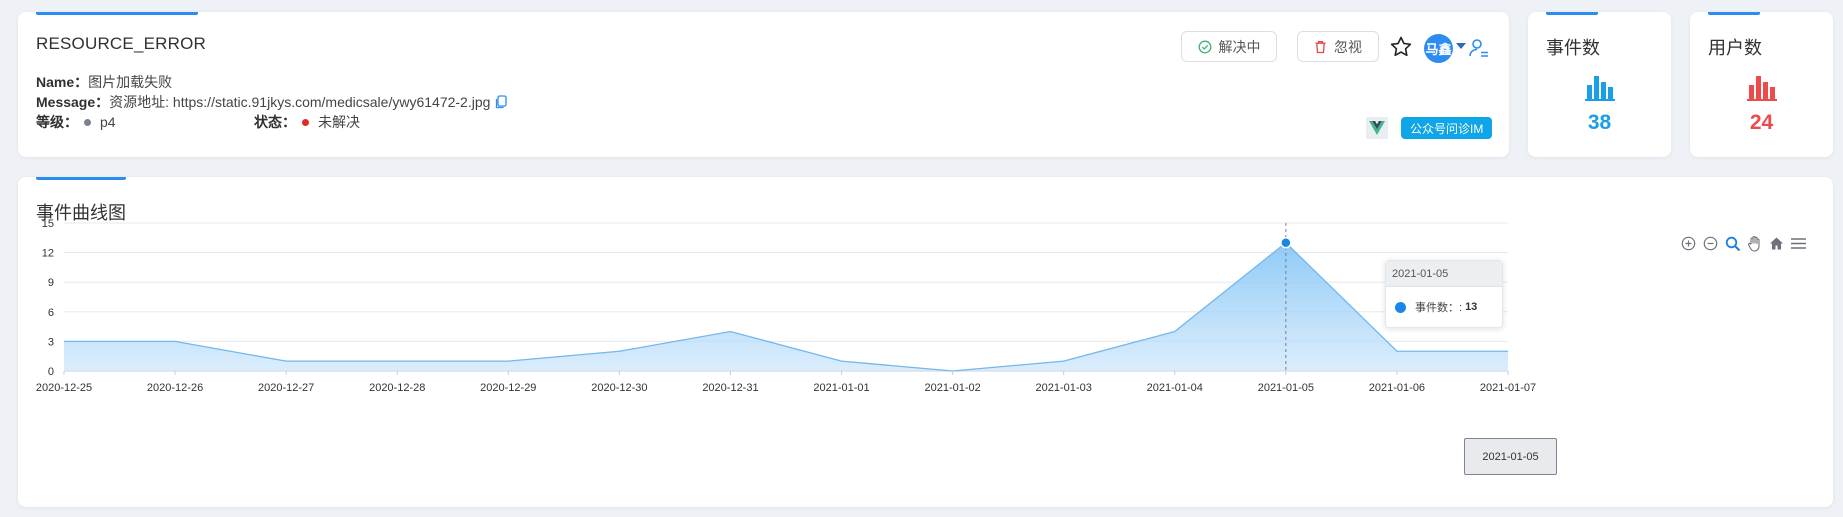  What do you see at coordinates (1401, 47) in the screenshot?
I see `star-icon` at bounding box center [1401, 47].